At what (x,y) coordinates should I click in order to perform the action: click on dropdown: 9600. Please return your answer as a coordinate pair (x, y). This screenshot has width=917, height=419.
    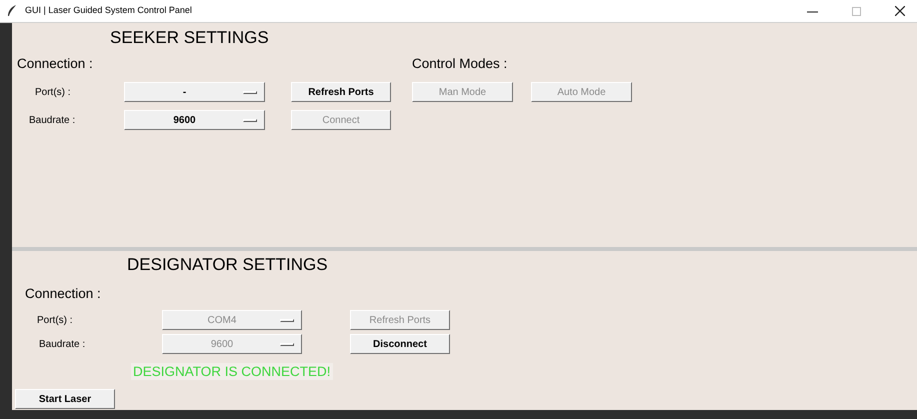
    Looking at the image, I should click on (194, 120).